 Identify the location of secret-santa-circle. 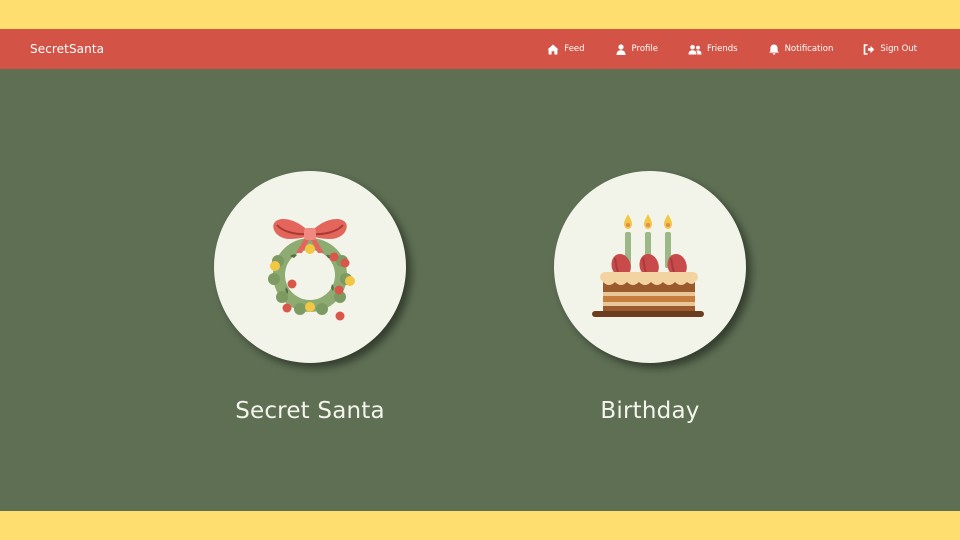
(310, 267).